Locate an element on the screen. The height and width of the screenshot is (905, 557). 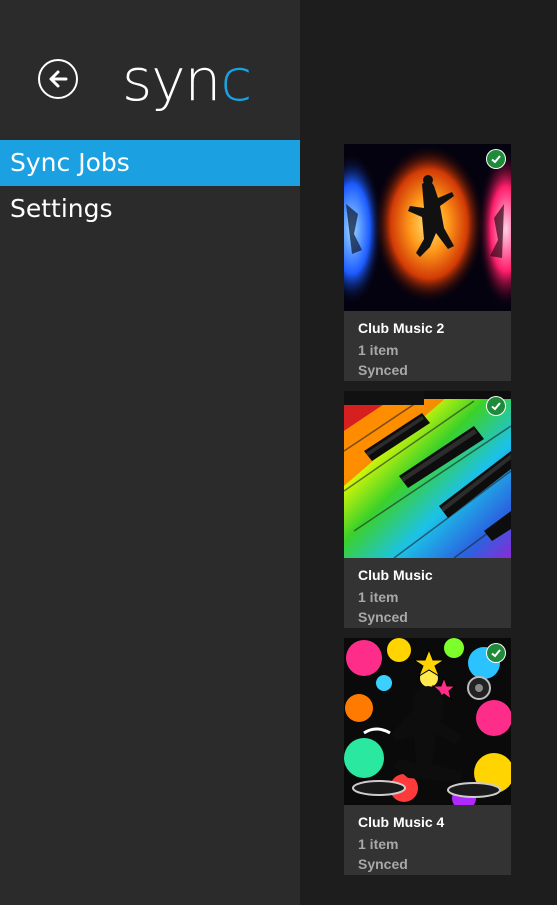
nav-item-sync-jobs: Sync Jobs is located at coordinates (150, 163).